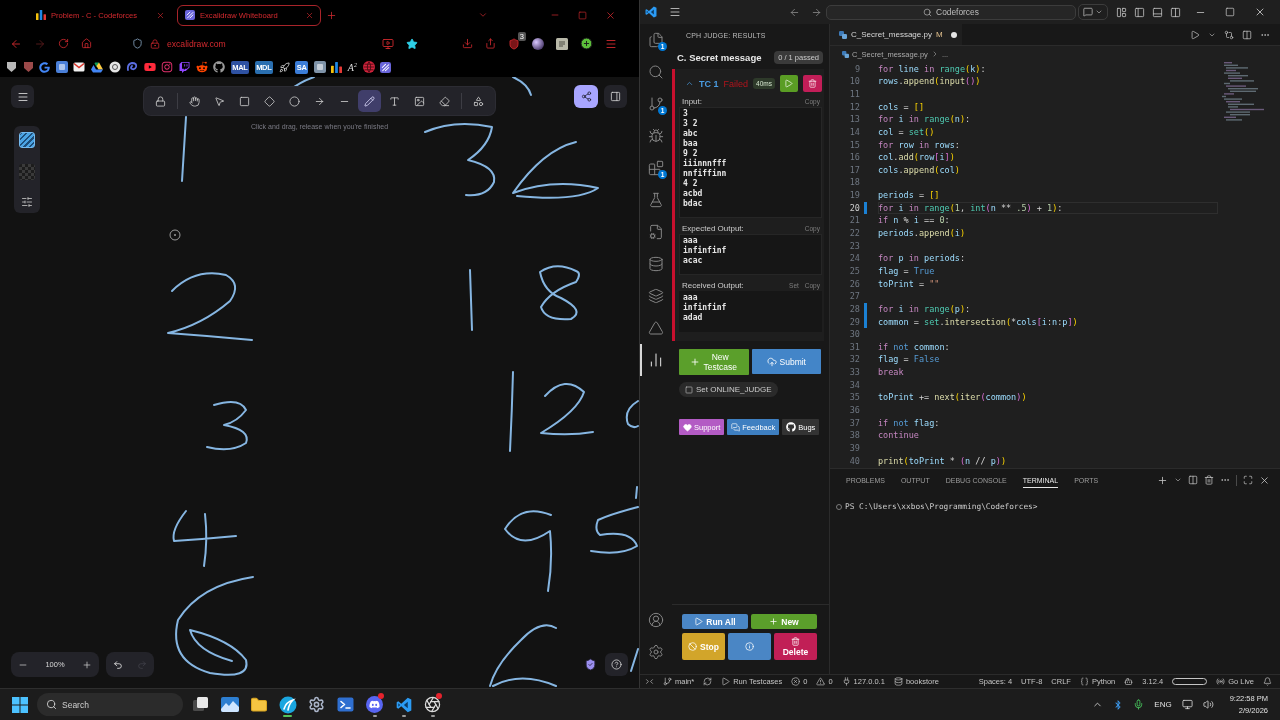 The width and height of the screenshot is (1280, 720). What do you see at coordinates (514, 43) in the screenshot?
I see `shield-icon` at bounding box center [514, 43].